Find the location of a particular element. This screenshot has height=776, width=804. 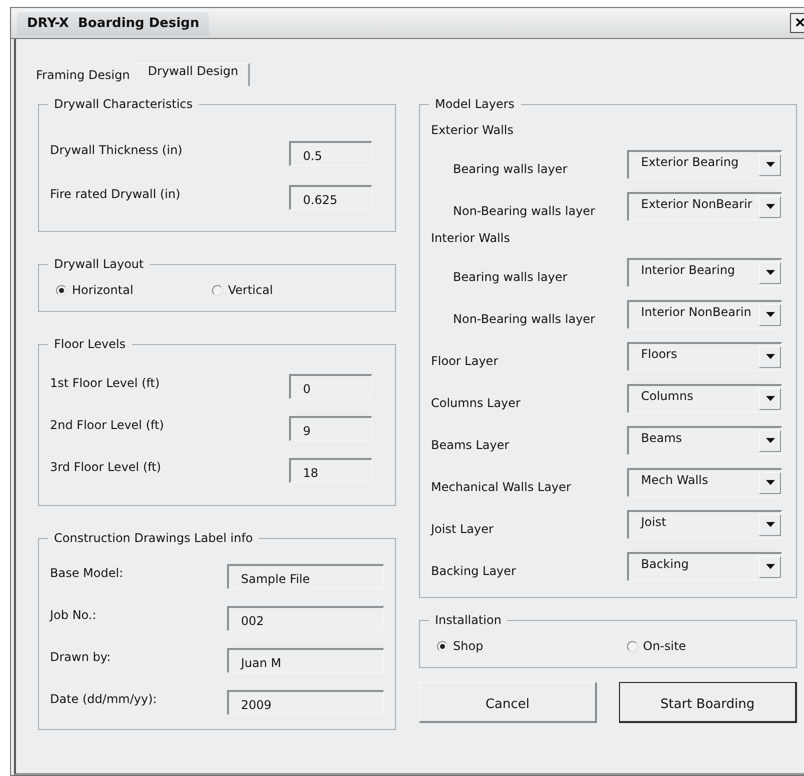

field-label: Fire rated Drywall (in) is located at coordinates (115, 194).